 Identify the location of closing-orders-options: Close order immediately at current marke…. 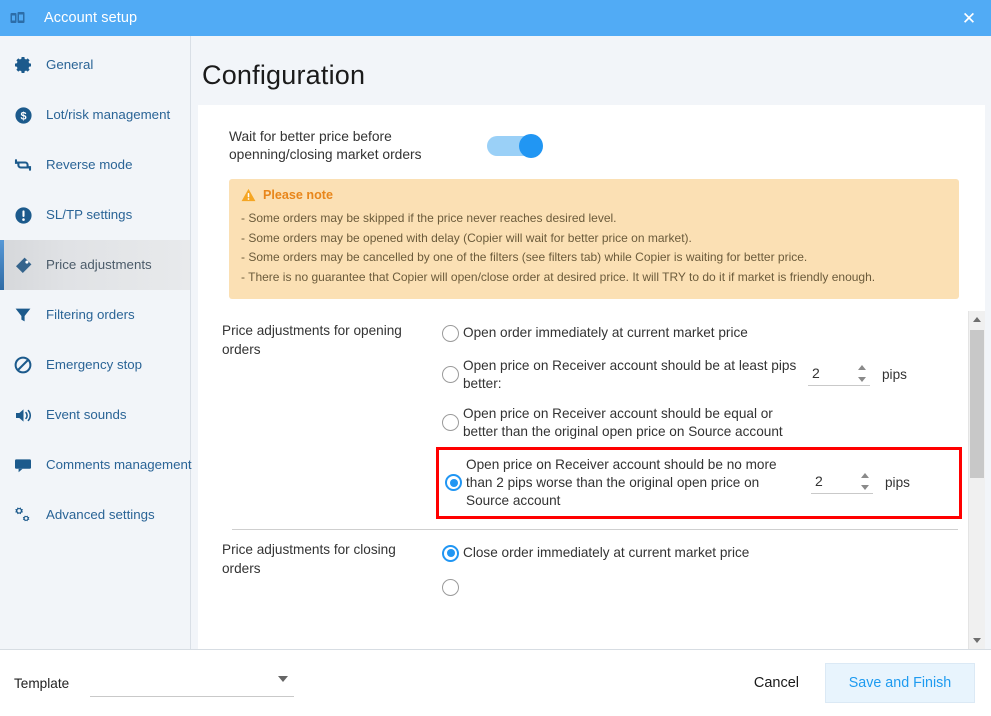
(702, 570).